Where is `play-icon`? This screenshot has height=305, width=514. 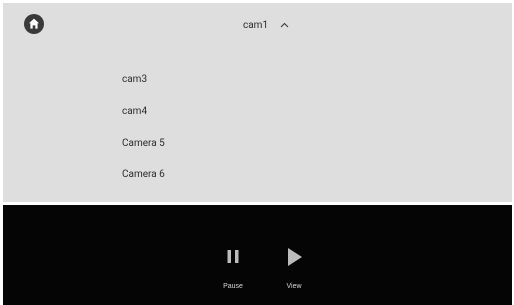
play-icon is located at coordinates (295, 257).